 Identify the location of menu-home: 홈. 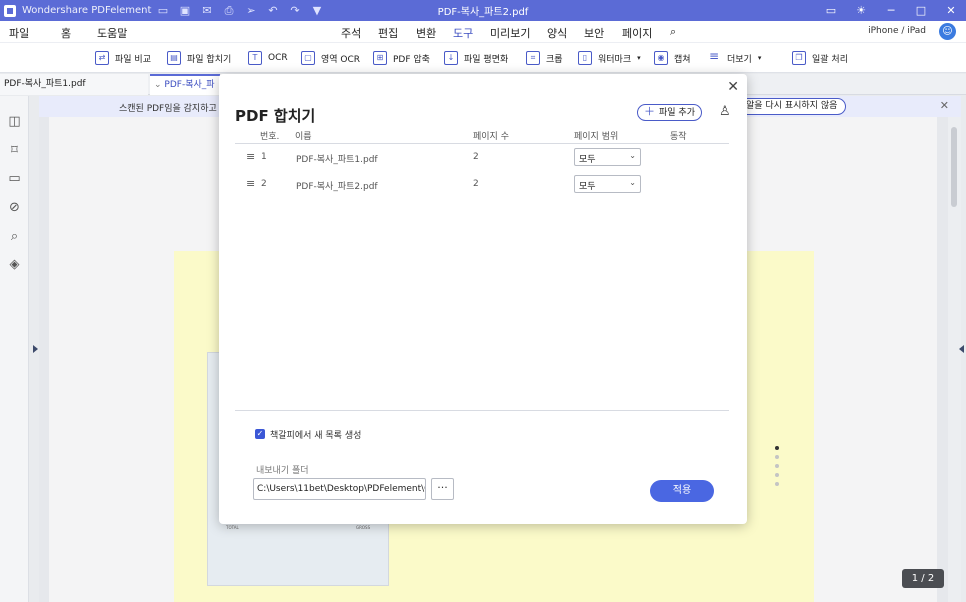
(66, 33).